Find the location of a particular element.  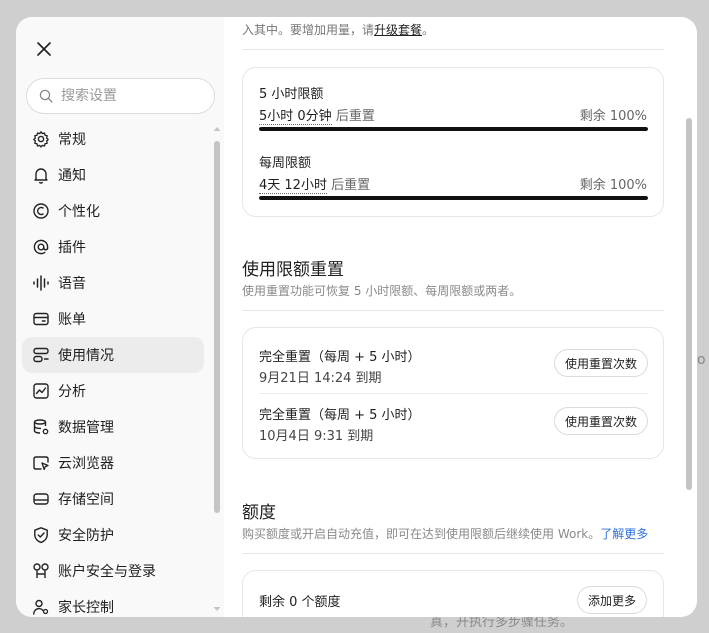

chart-icon is located at coordinates (41, 391).